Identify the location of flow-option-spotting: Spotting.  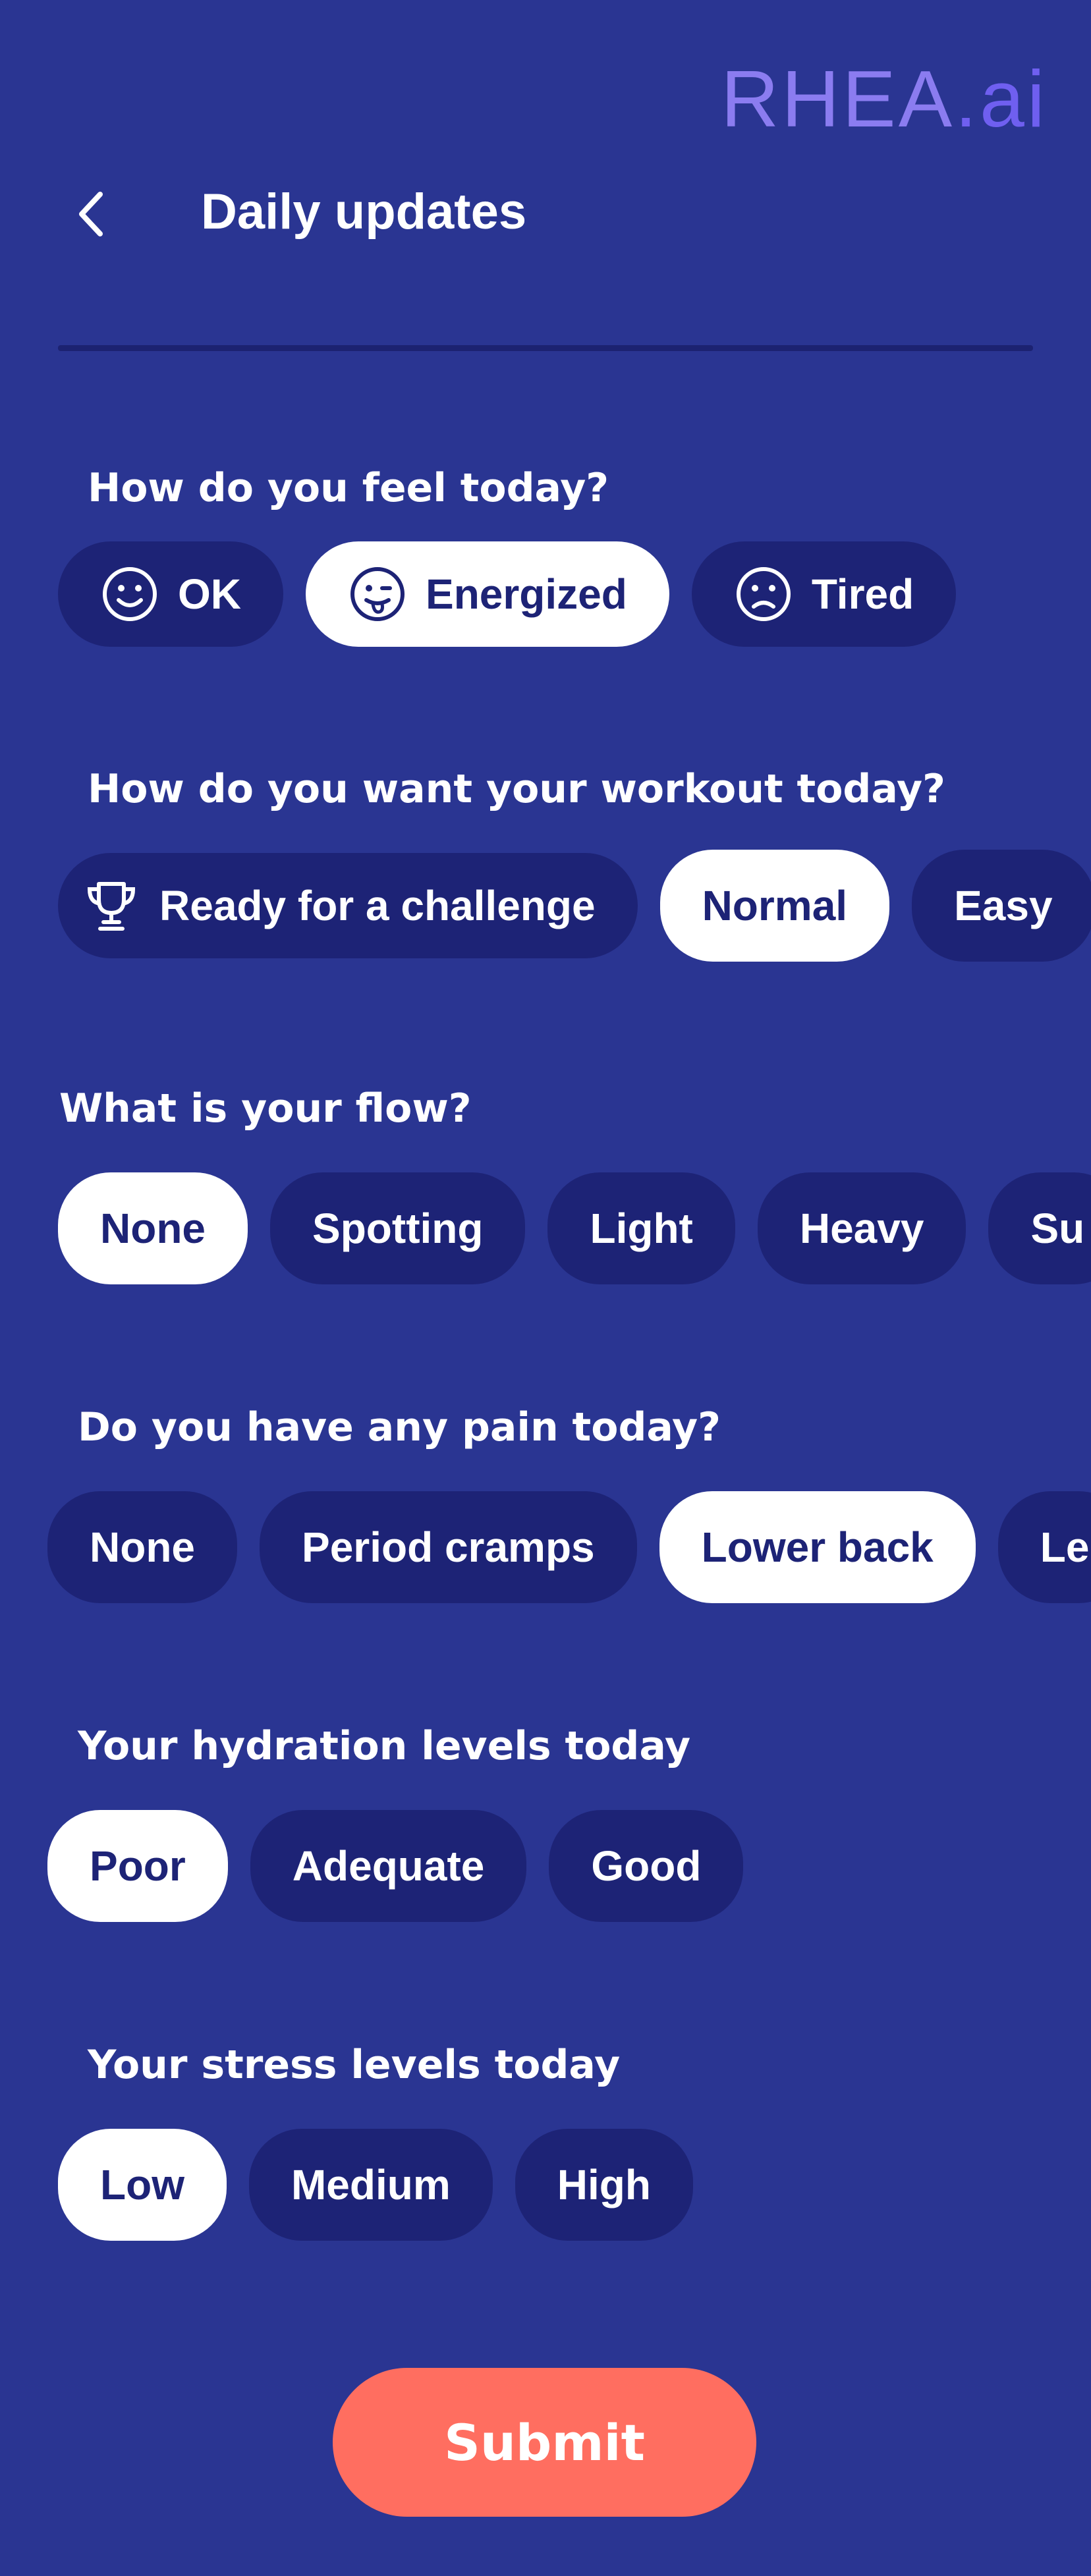
(398, 1228).